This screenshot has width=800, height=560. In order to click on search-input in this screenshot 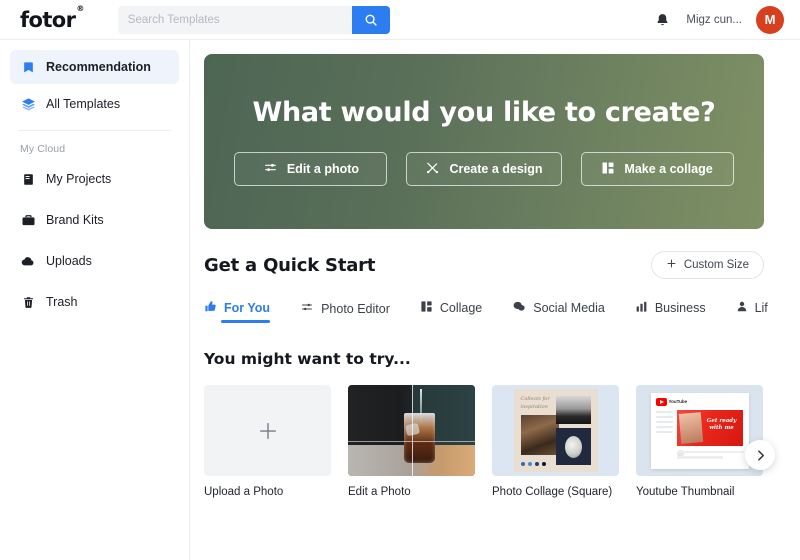, I will do `click(234, 19)`.